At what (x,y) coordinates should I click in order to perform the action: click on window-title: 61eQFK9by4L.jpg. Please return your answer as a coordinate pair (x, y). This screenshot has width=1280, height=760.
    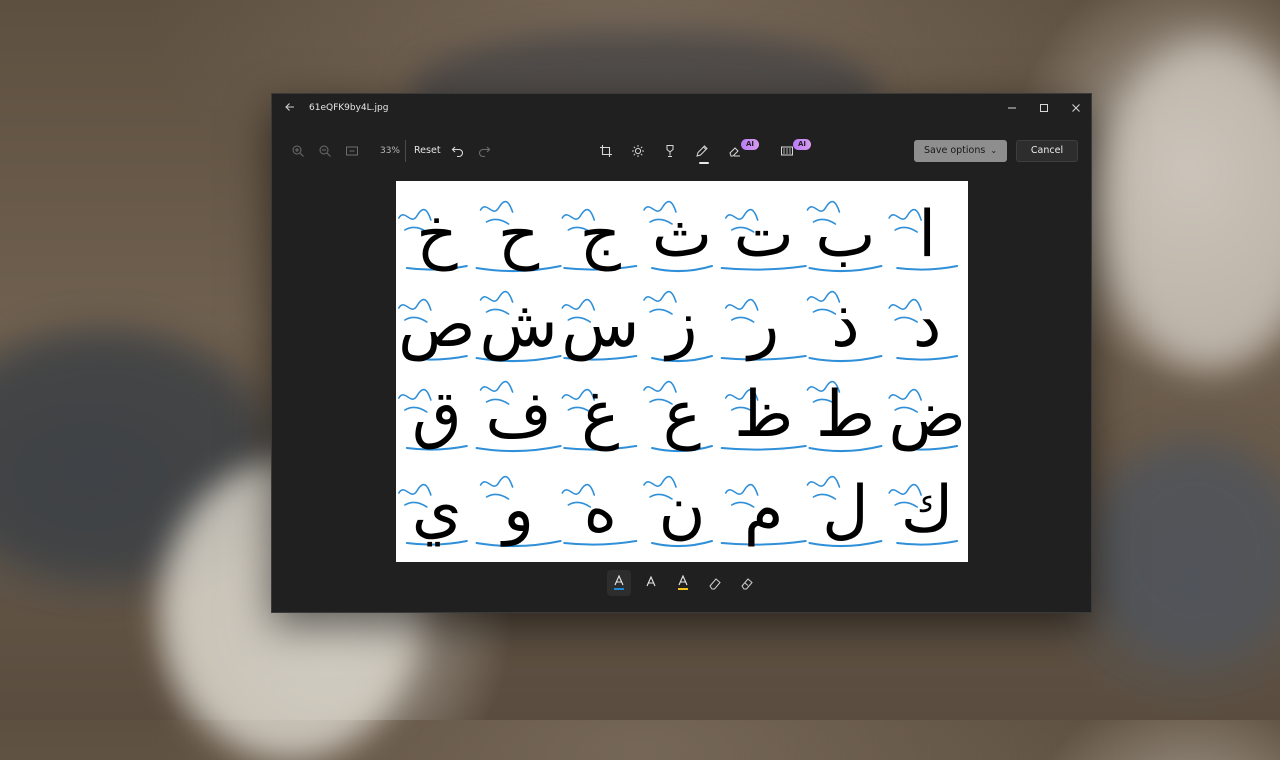
    Looking at the image, I should click on (349, 108).